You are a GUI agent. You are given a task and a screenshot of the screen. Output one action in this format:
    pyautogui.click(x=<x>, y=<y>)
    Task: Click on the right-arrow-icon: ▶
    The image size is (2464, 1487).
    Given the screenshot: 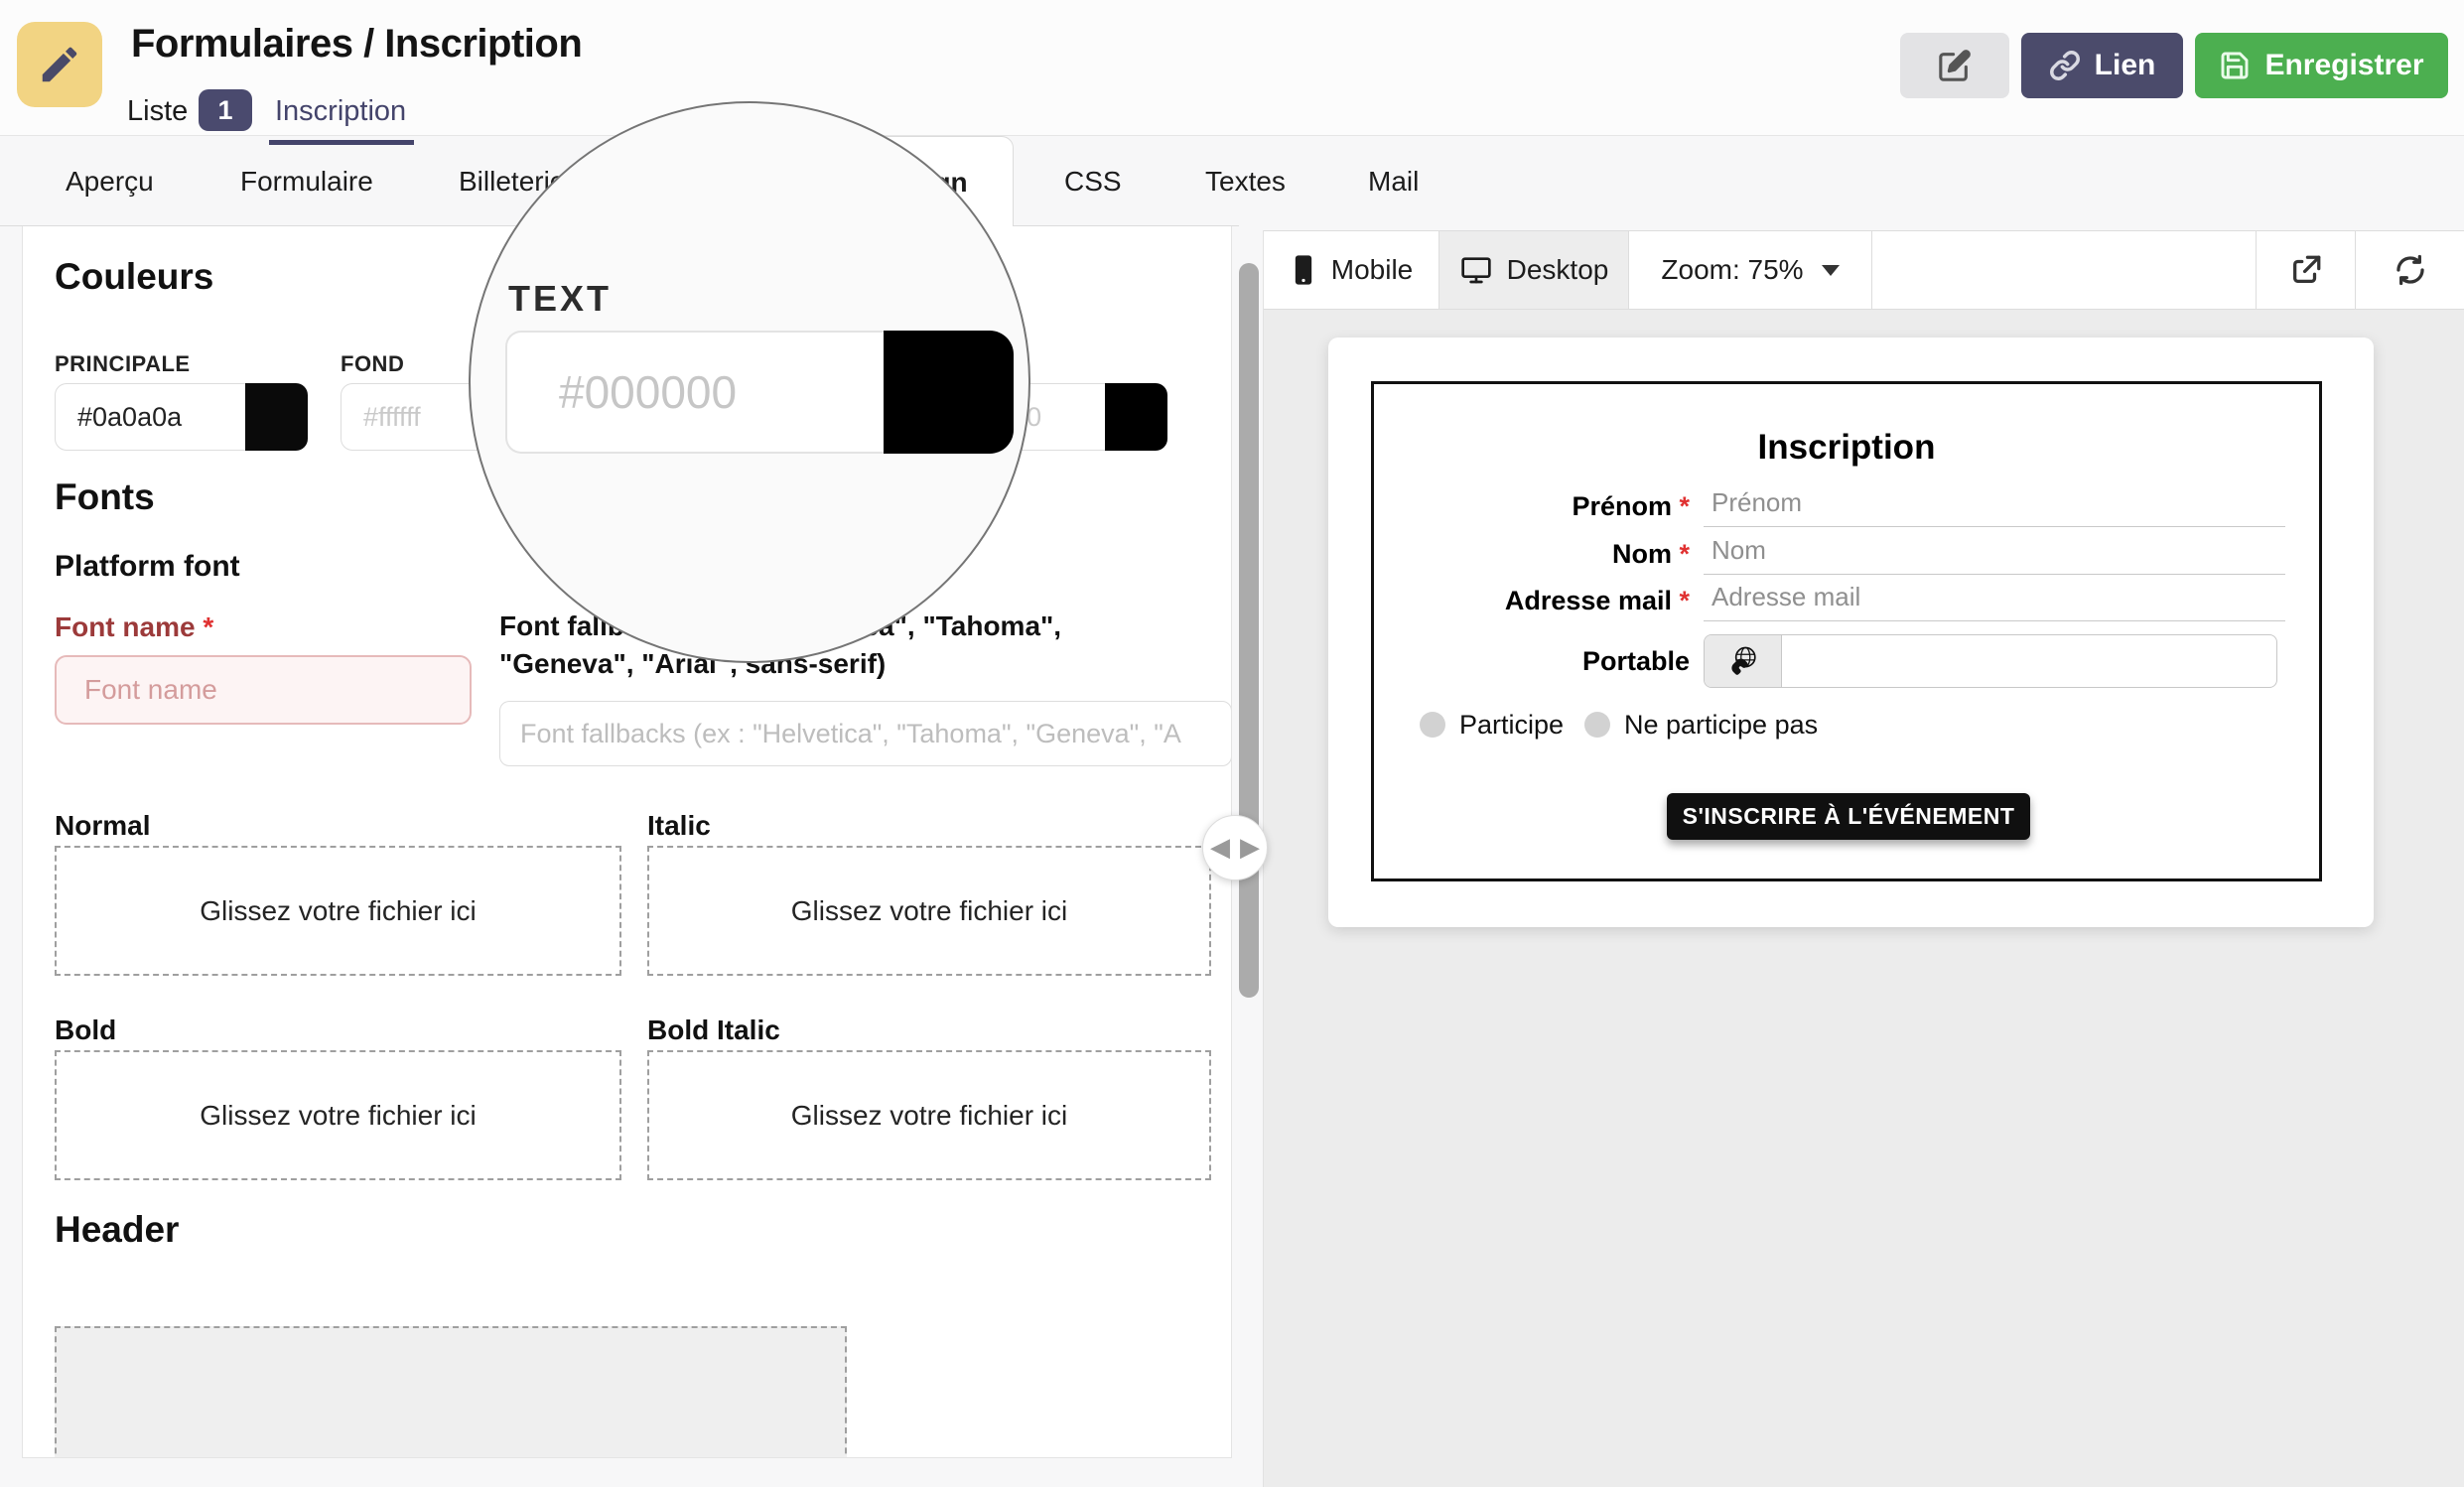 What is the action you would take?
    pyautogui.click(x=1250, y=848)
    